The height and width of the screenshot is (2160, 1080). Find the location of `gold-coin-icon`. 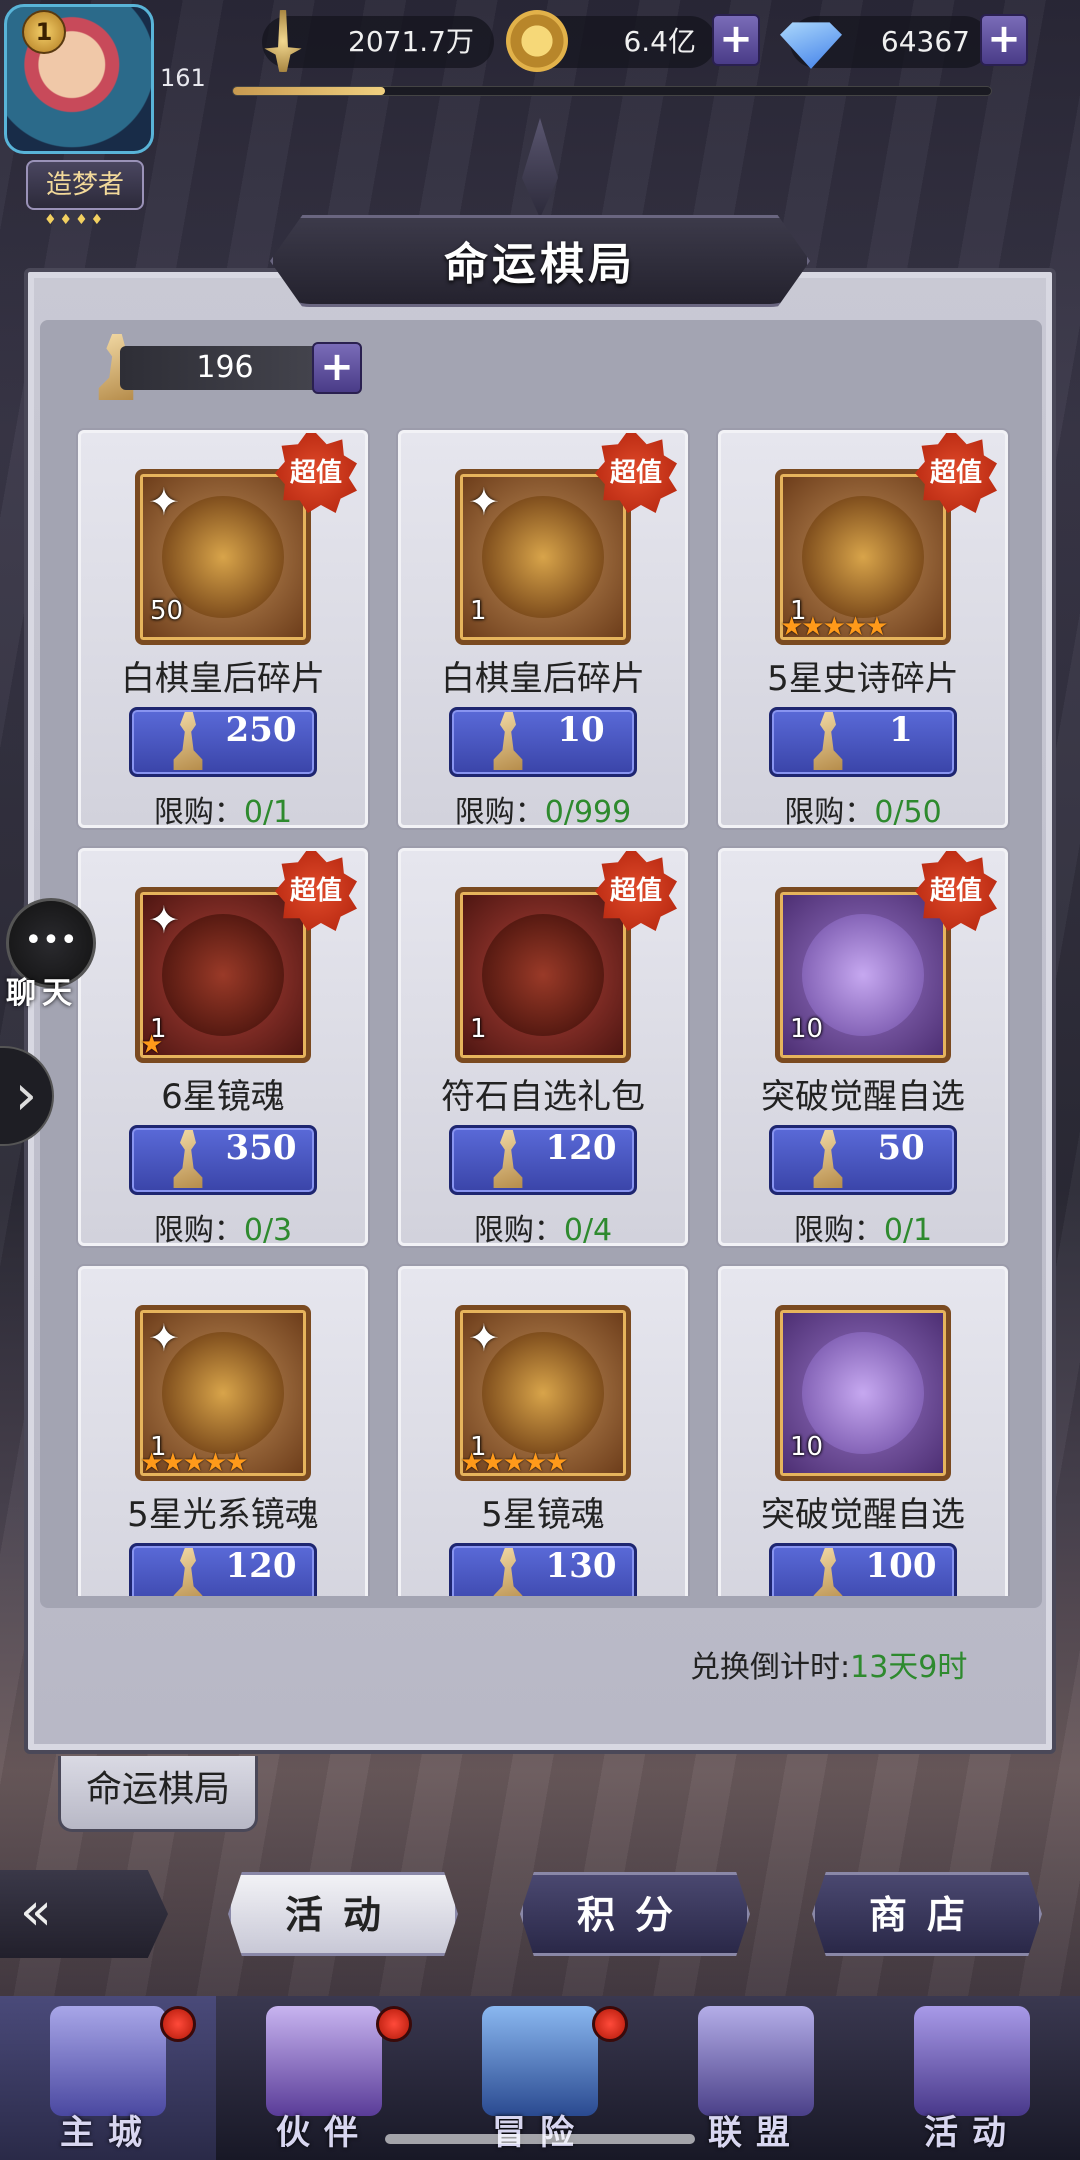

gold-coin-icon is located at coordinates (537, 41).